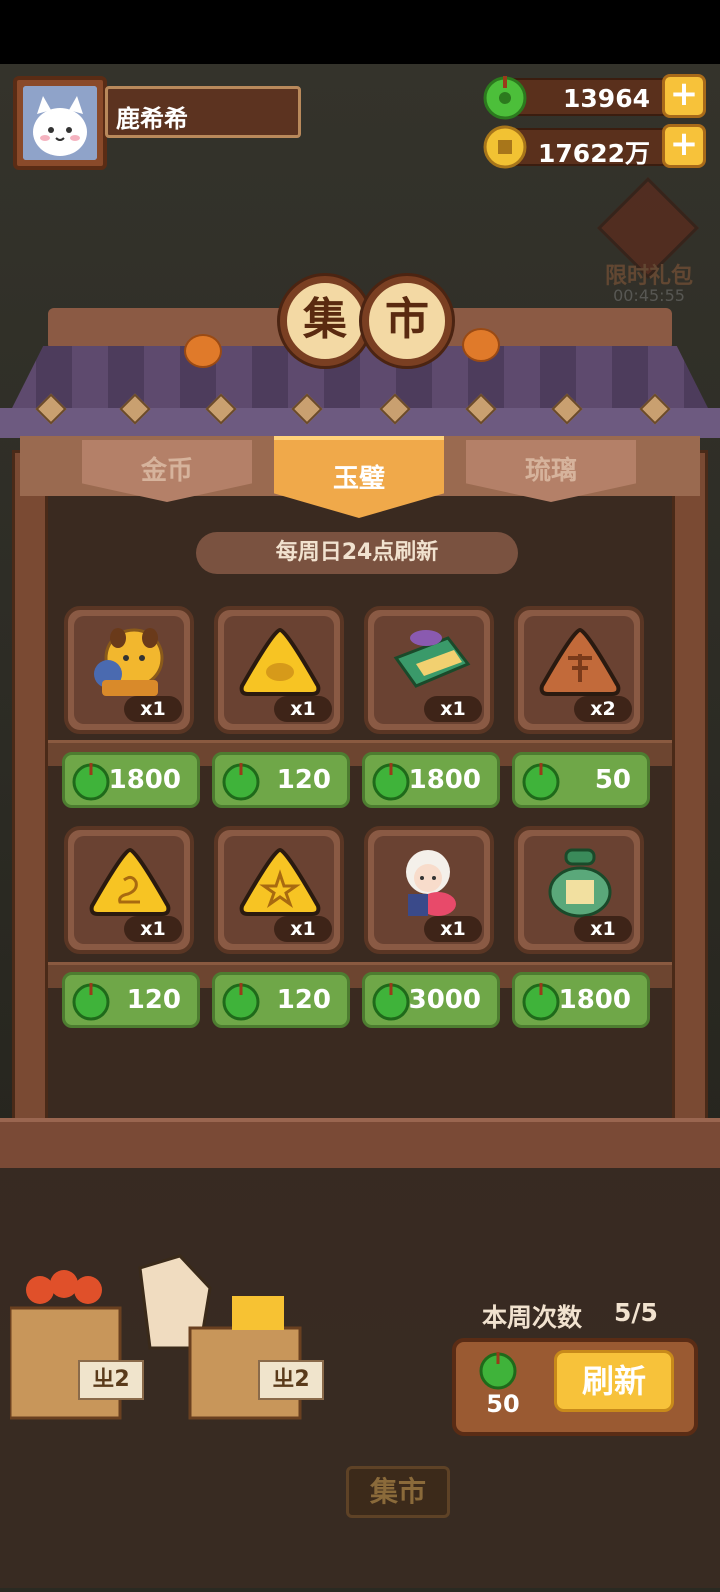  Describe the element at coordinates (30, 795) in the screenshot. I see `left-pillar` at that location.